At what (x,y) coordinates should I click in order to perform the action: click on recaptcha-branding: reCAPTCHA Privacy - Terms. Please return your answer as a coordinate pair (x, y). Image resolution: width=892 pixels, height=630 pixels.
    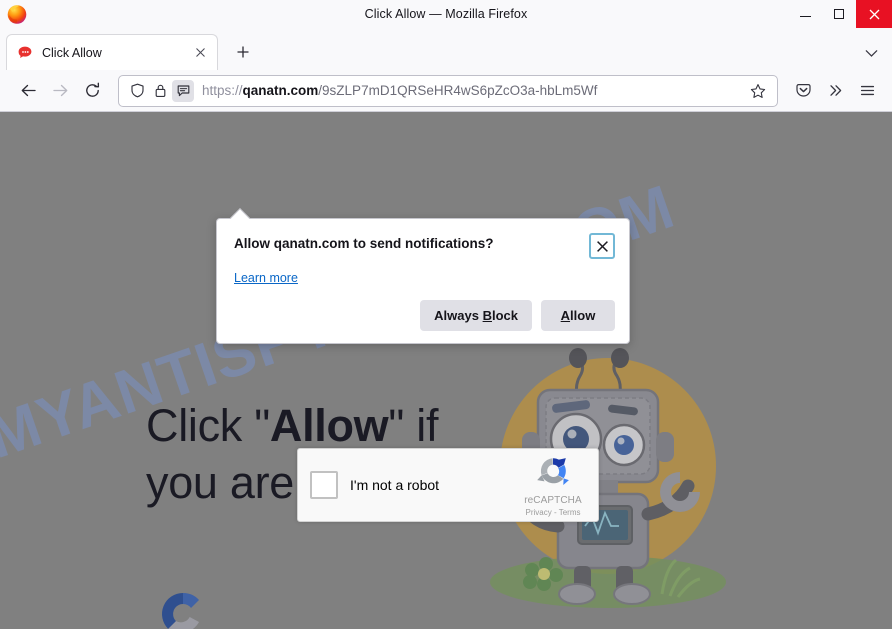
    Looking at the image, I should click on (553, 485).